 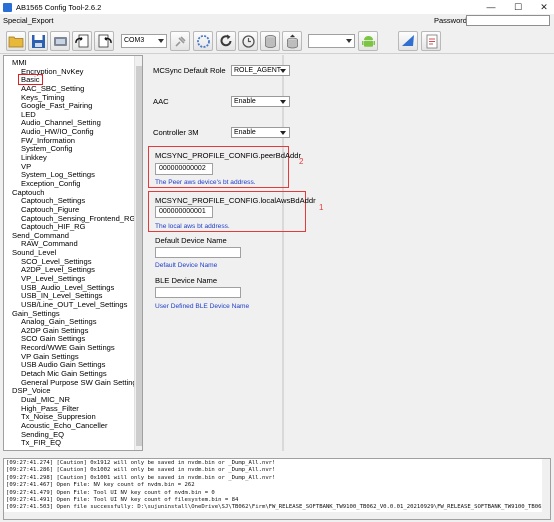 I want to click on tree-group: Captouch, so click(x=28, y=192).